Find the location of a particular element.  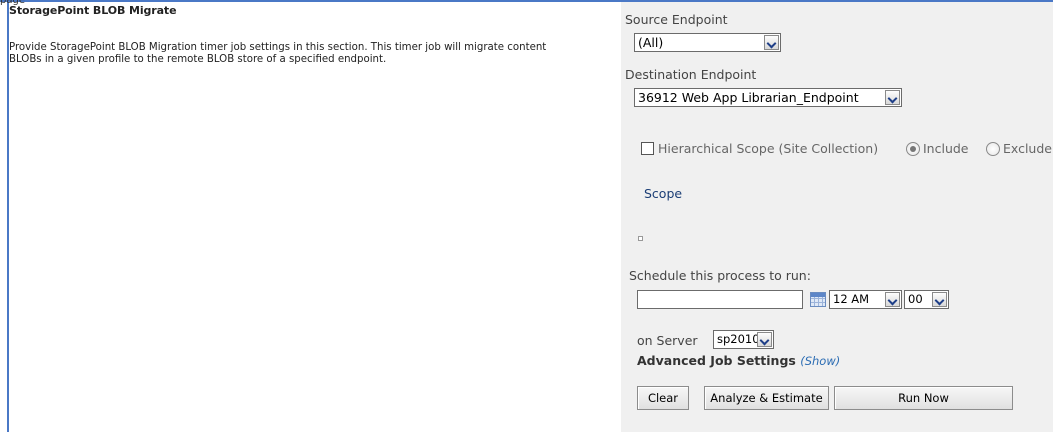

destination-endpoint-value: 36912 Web App Librarian_Endpoint is located at coordinates (748, 97).